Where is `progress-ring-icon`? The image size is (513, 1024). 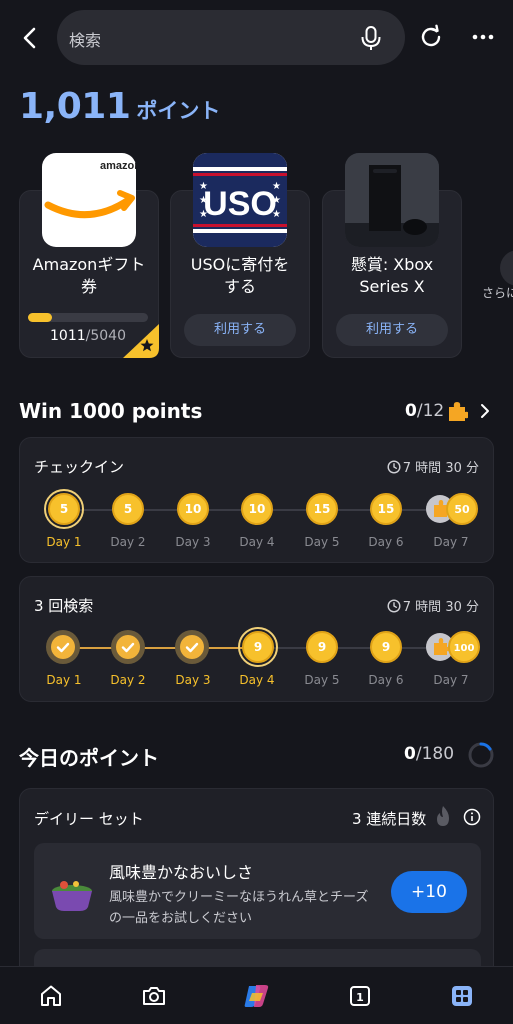 progress-ring-icon is located at coordinates (481, 755).